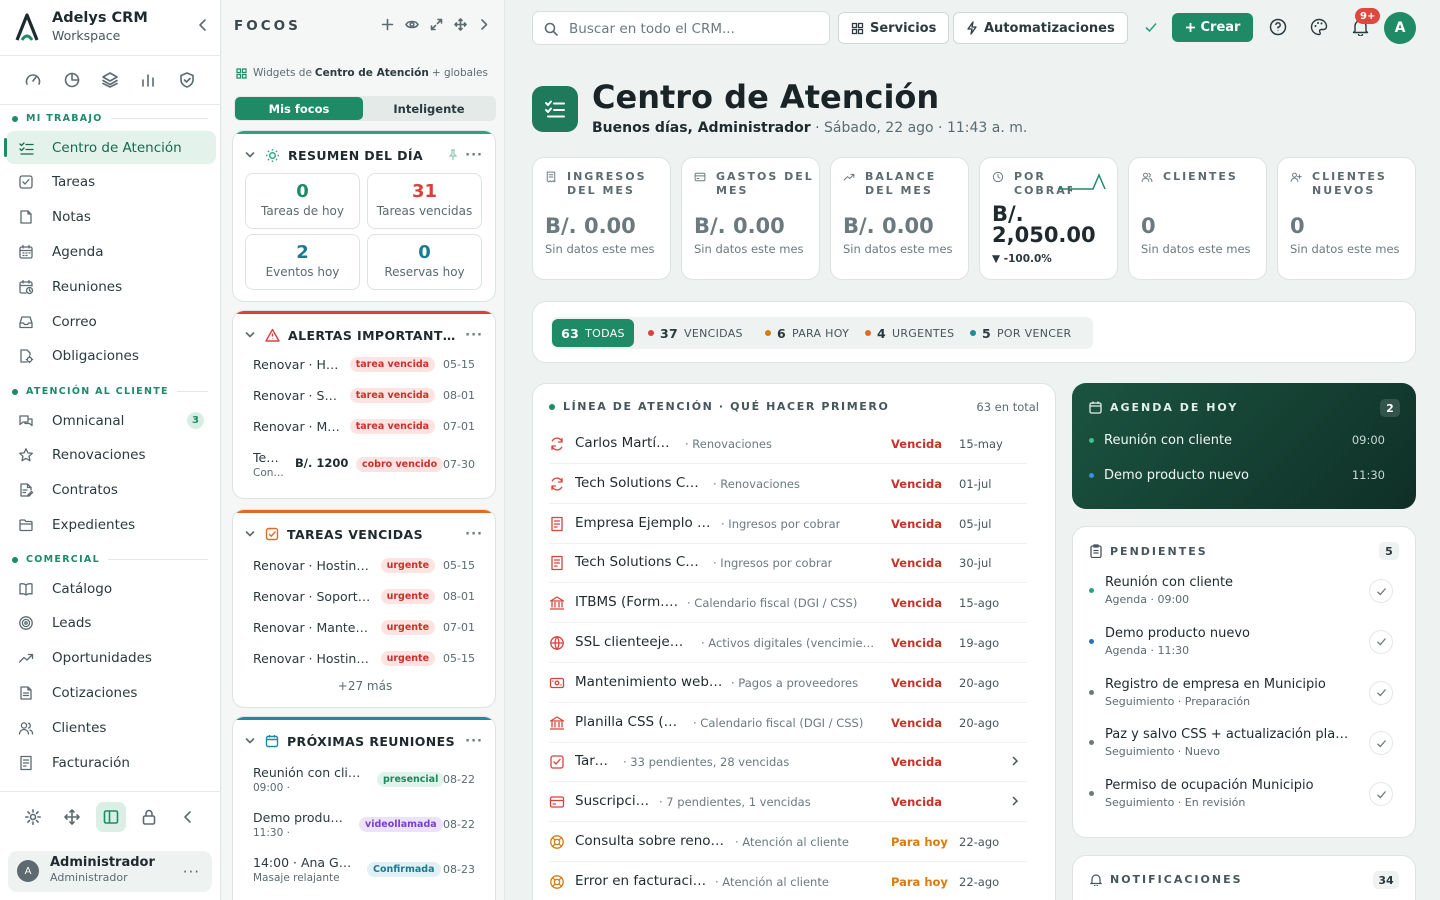 The image size is (1440, 900). Describe the element at coordinates (149, 817) in the screenshot. I see `lock-icon` at that location.